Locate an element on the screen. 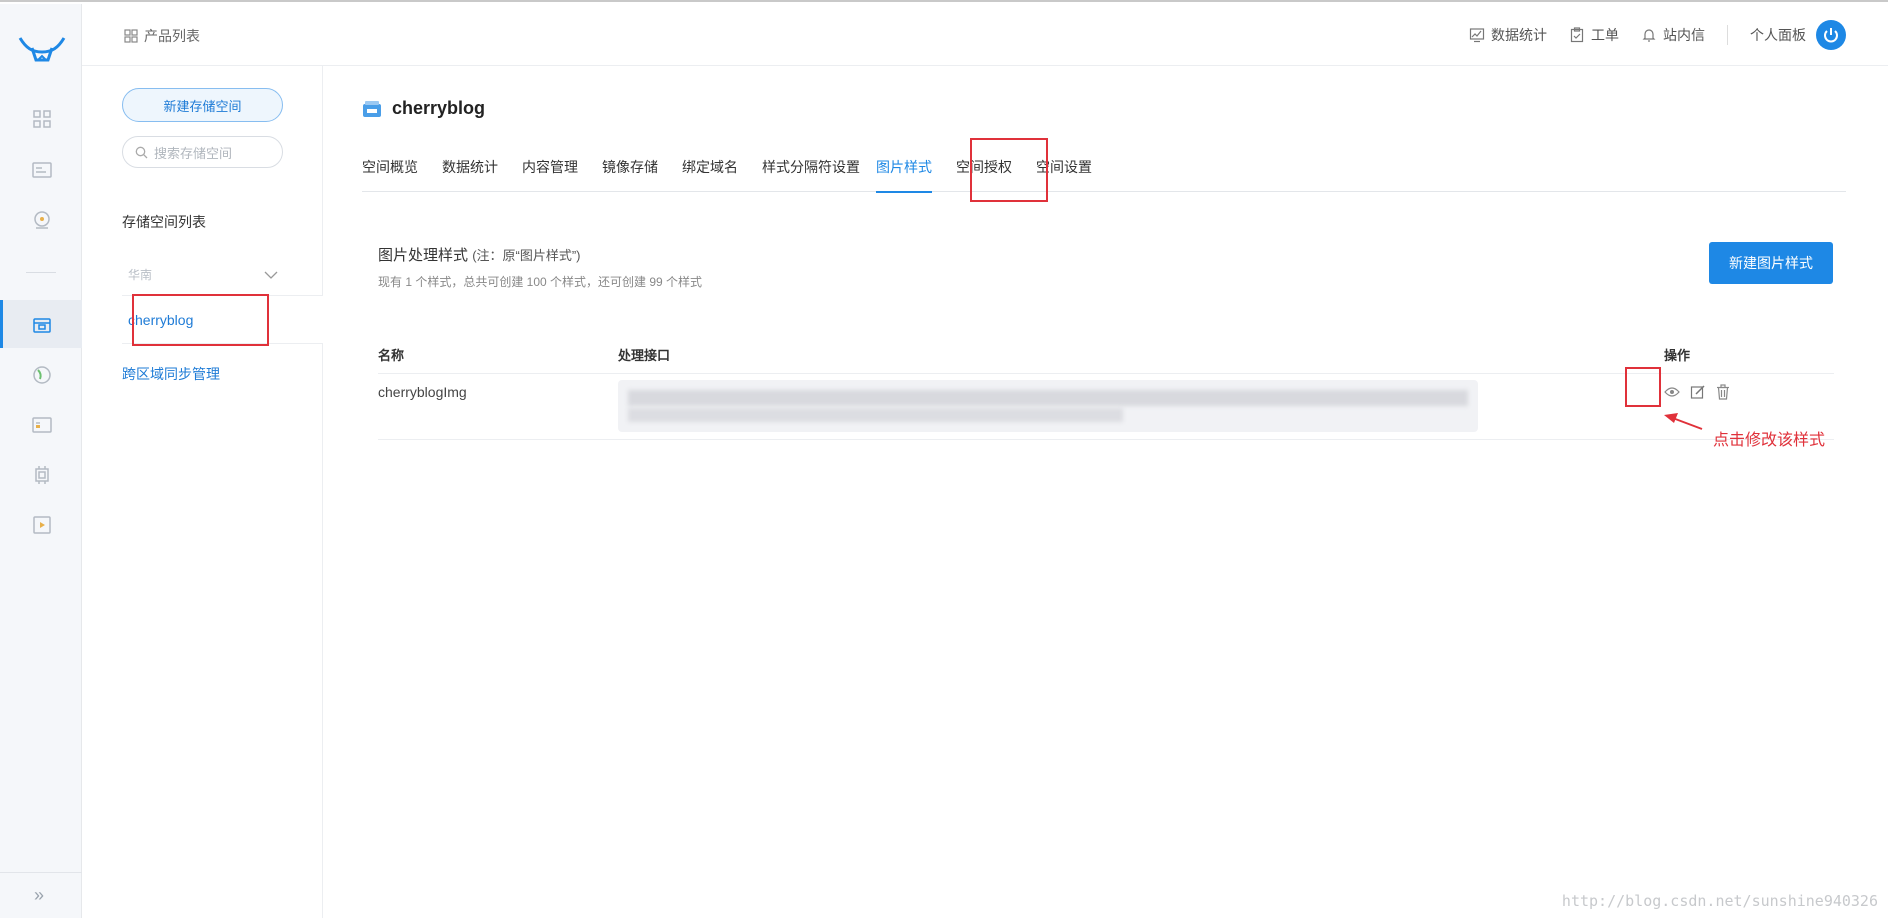  nav-profile: 个人面板 is located at coordinates (1778, 35).